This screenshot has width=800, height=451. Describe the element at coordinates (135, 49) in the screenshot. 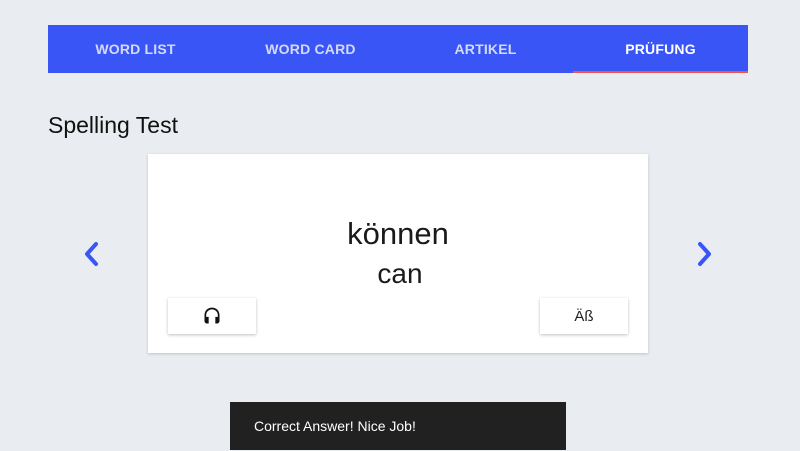

I see `tab-word-list: WORD LIST` at that location.